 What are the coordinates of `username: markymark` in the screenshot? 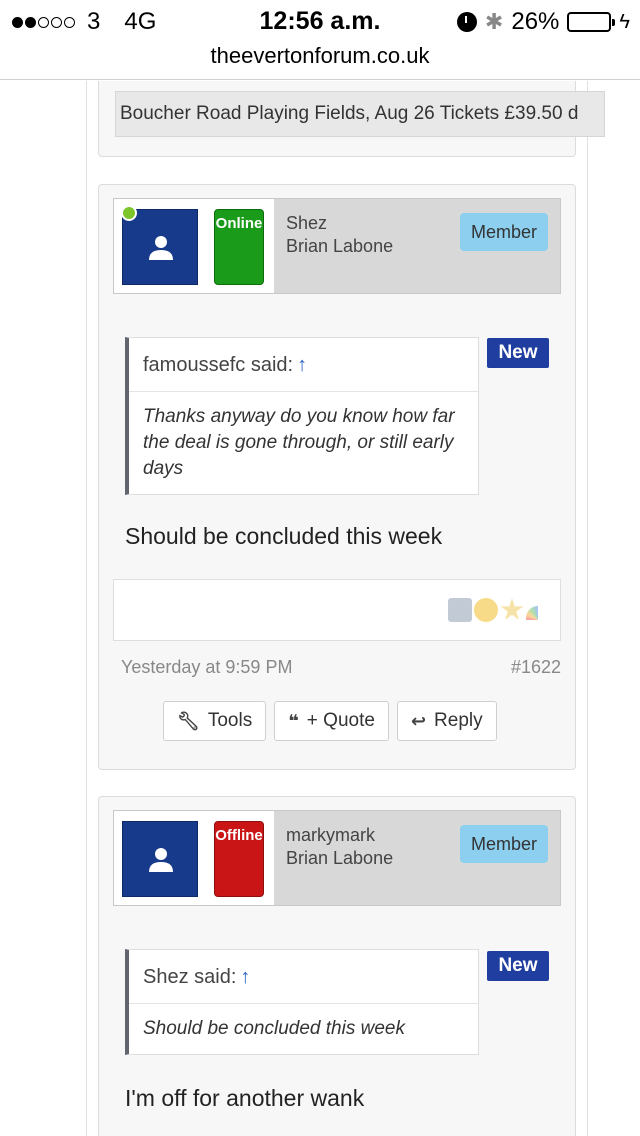 It's located at (330, 835).